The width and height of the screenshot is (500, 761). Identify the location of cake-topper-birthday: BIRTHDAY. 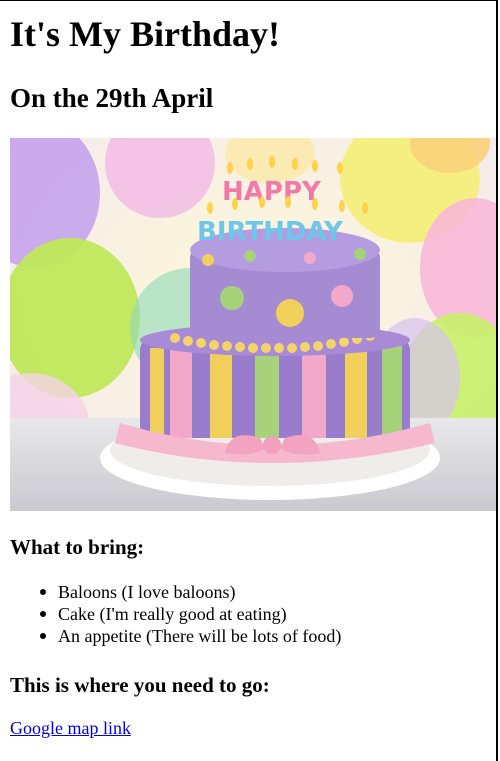
(270, 232).